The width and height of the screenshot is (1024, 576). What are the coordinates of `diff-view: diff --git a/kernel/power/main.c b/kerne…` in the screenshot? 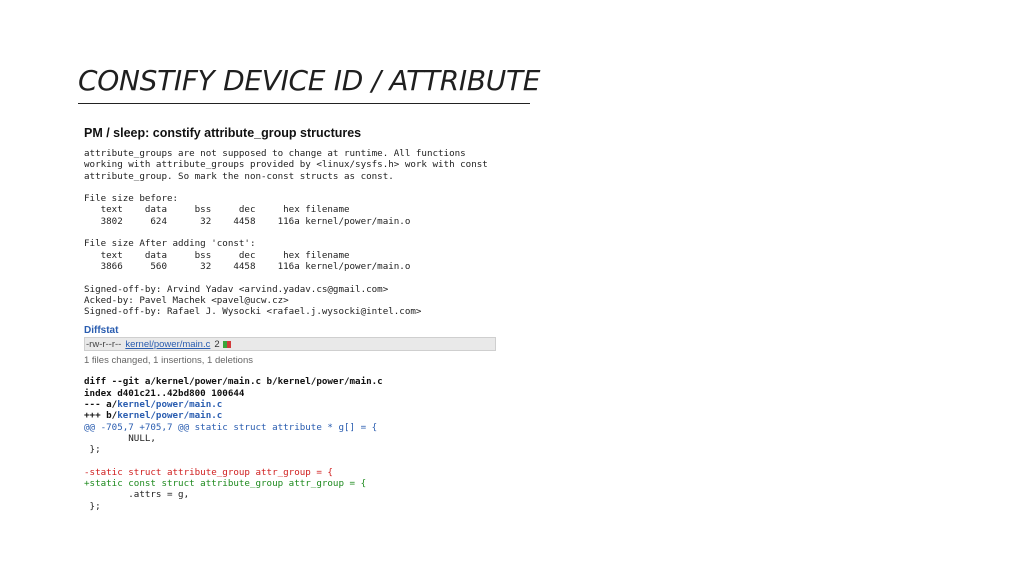 It's located at (299, 444).